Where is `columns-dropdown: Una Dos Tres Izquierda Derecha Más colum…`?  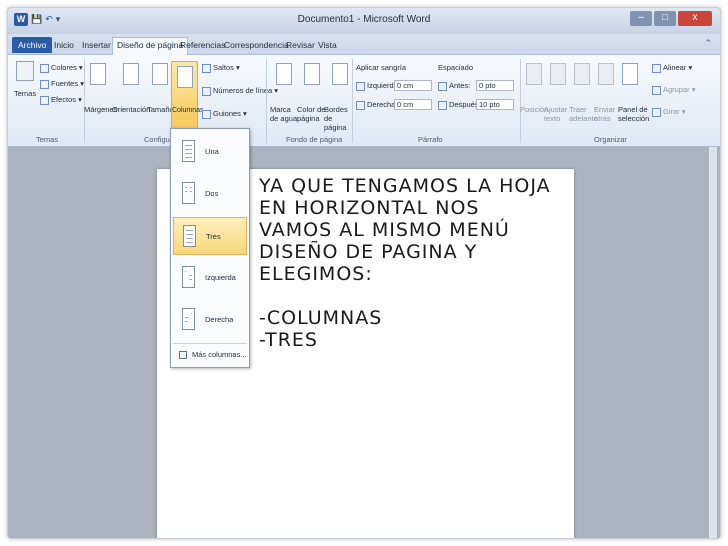 columns-dropdown: Una Dos Tres Izquierda Derecha Más colum… is located at coordinates (210, 248).